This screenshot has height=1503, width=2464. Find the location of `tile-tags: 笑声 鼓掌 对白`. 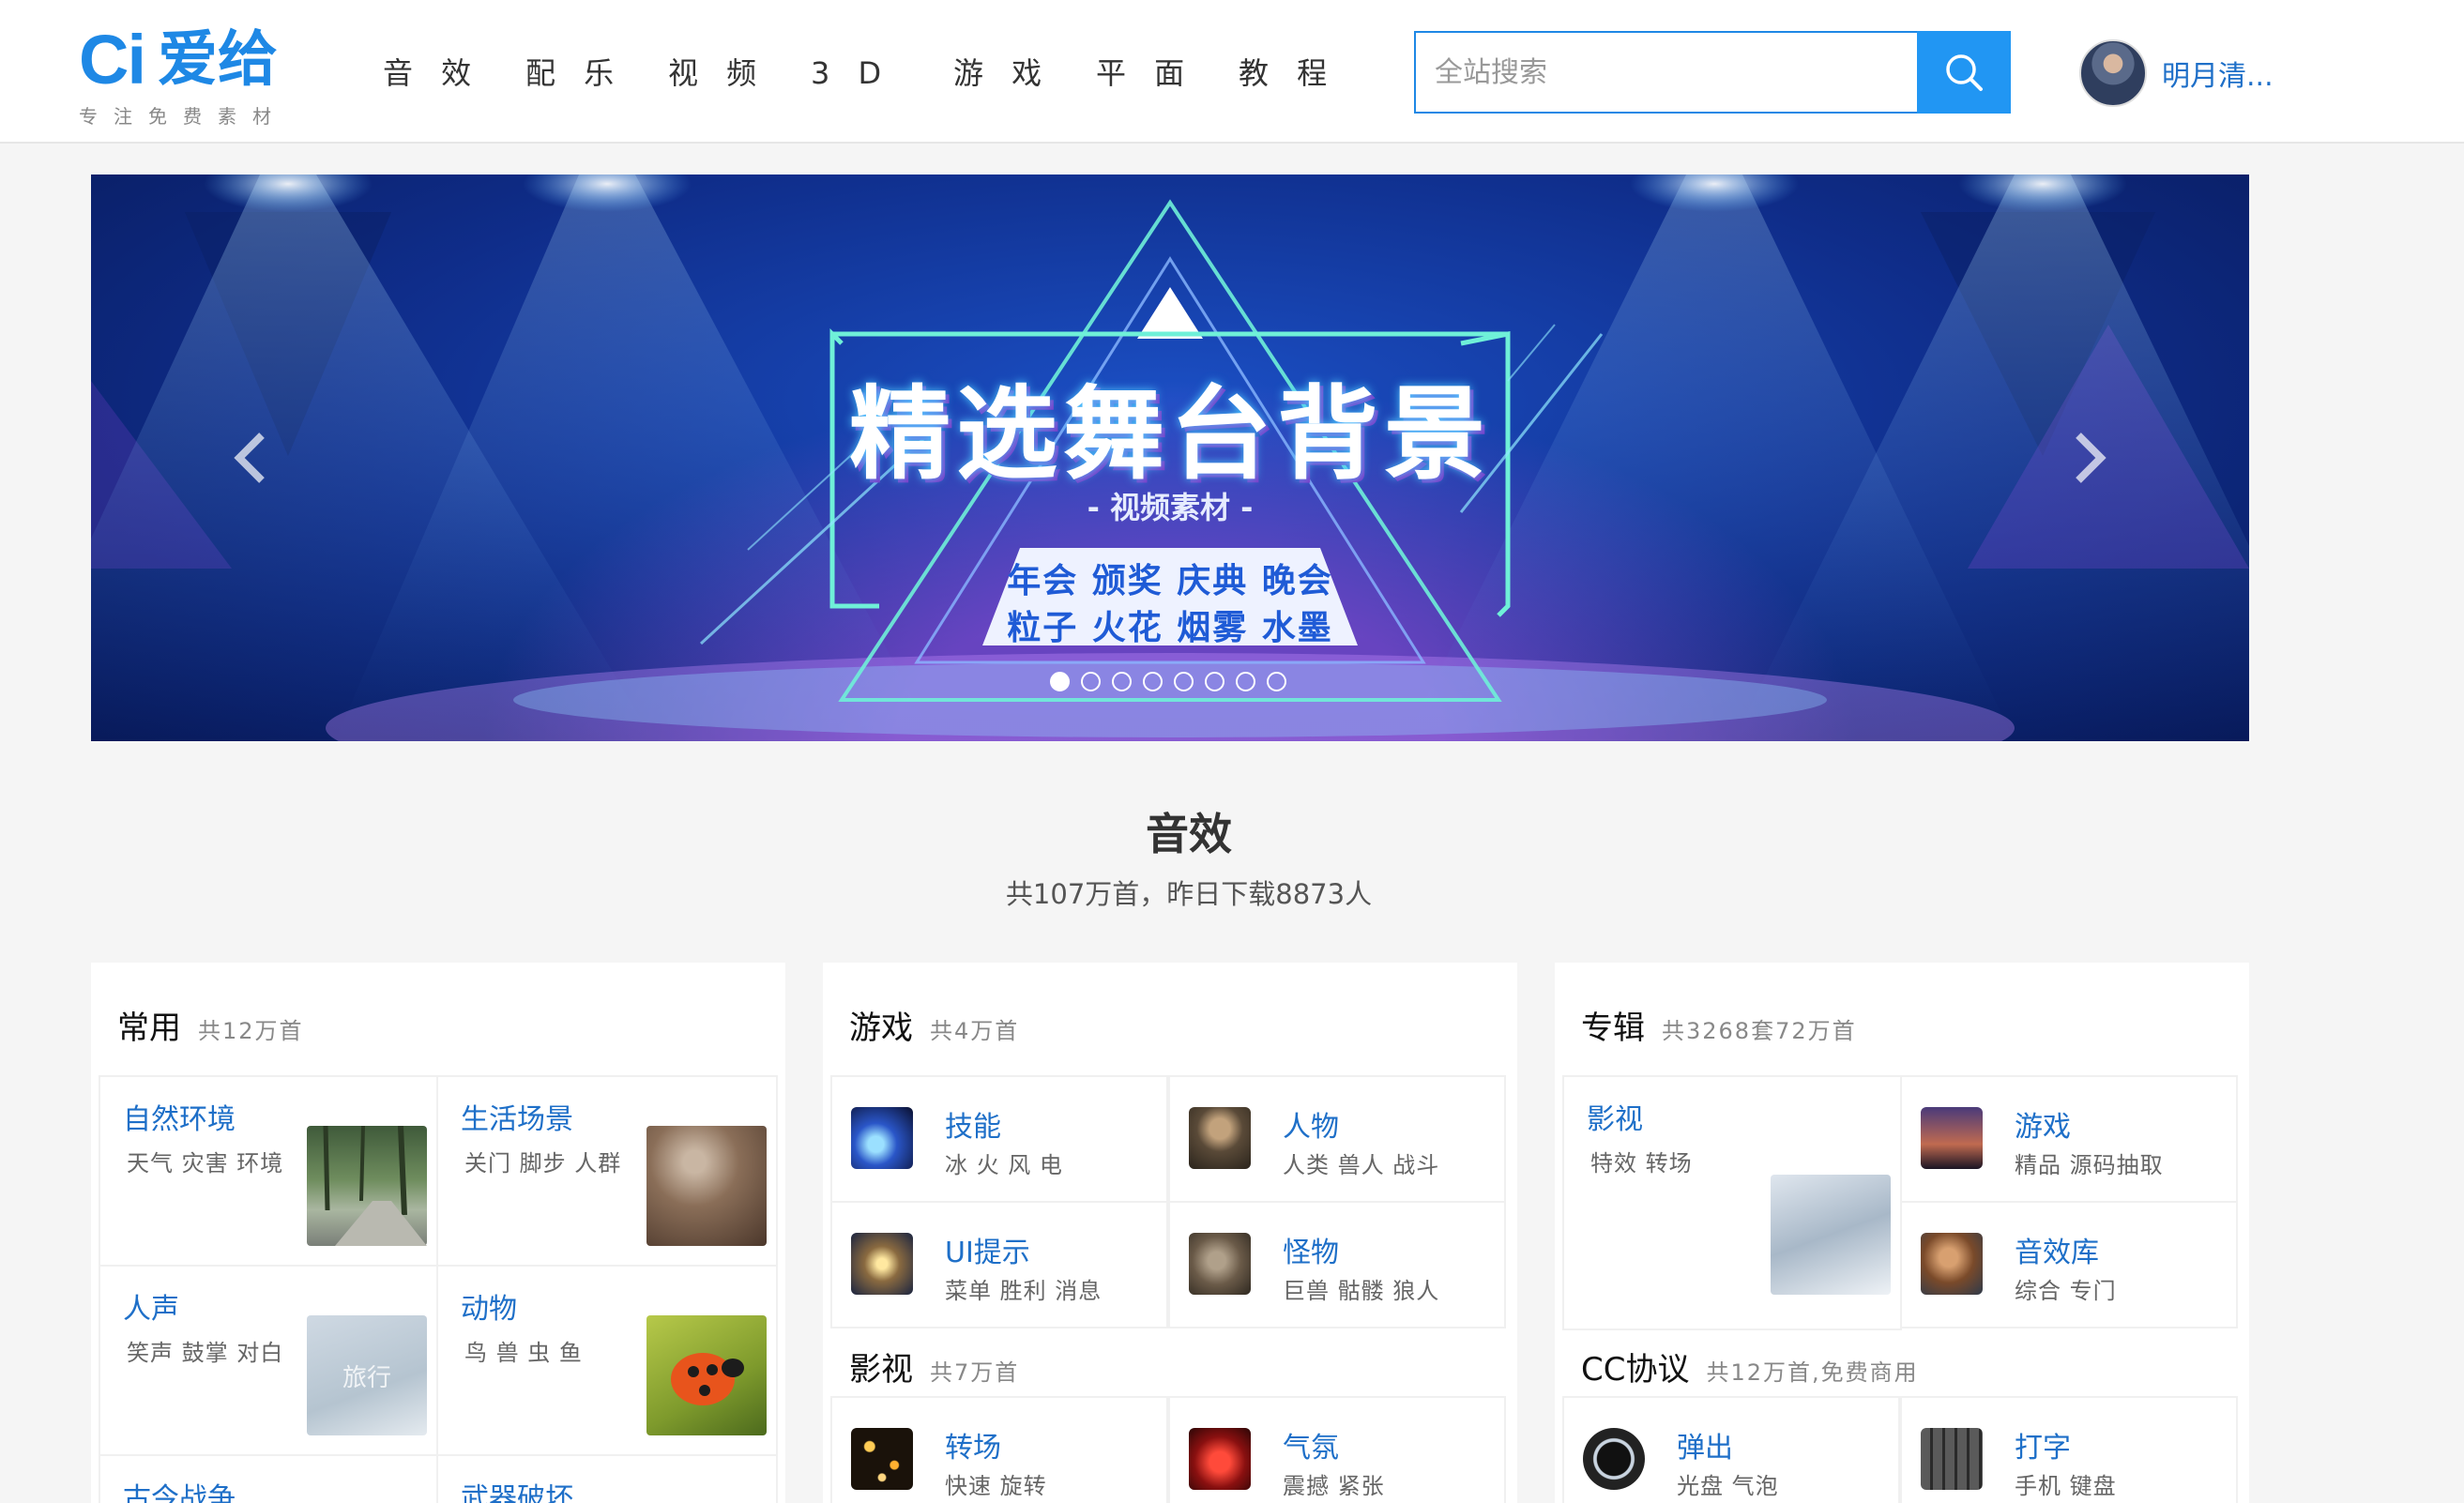

tile-tags: 笑声 鼓掌 对白 is located at coordinates (205, 1353).